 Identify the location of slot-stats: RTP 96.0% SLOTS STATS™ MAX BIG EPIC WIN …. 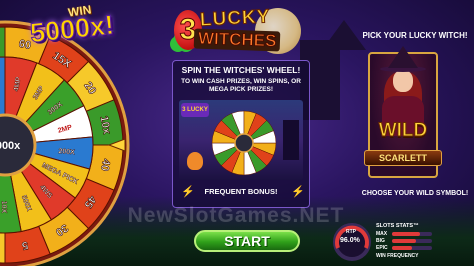
(397, 242).